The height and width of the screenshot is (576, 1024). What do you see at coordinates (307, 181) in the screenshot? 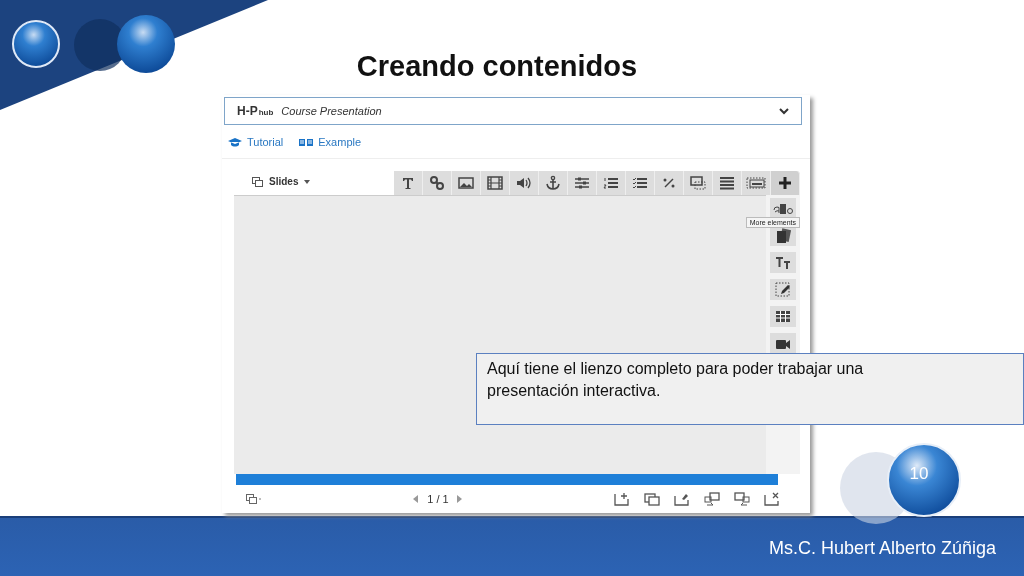
I see `caret-icon` at bounding box center [307, 181].